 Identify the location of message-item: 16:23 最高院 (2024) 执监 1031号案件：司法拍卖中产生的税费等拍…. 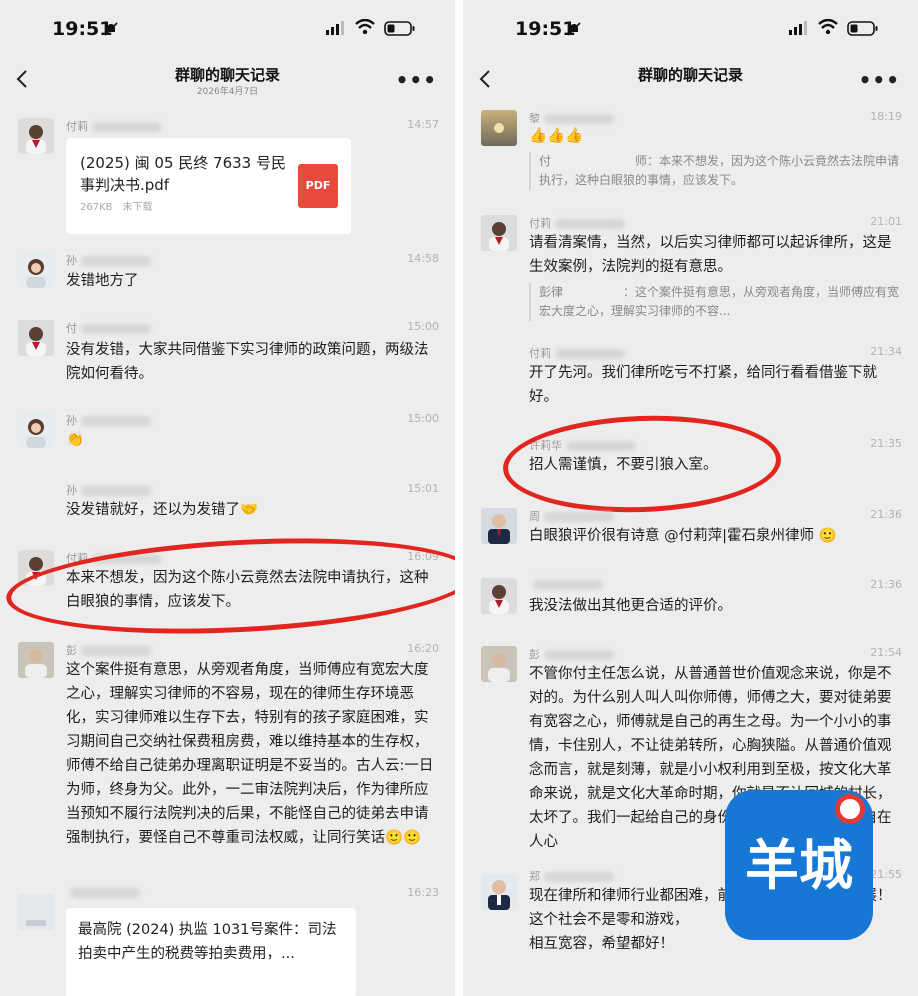
(227, 941).